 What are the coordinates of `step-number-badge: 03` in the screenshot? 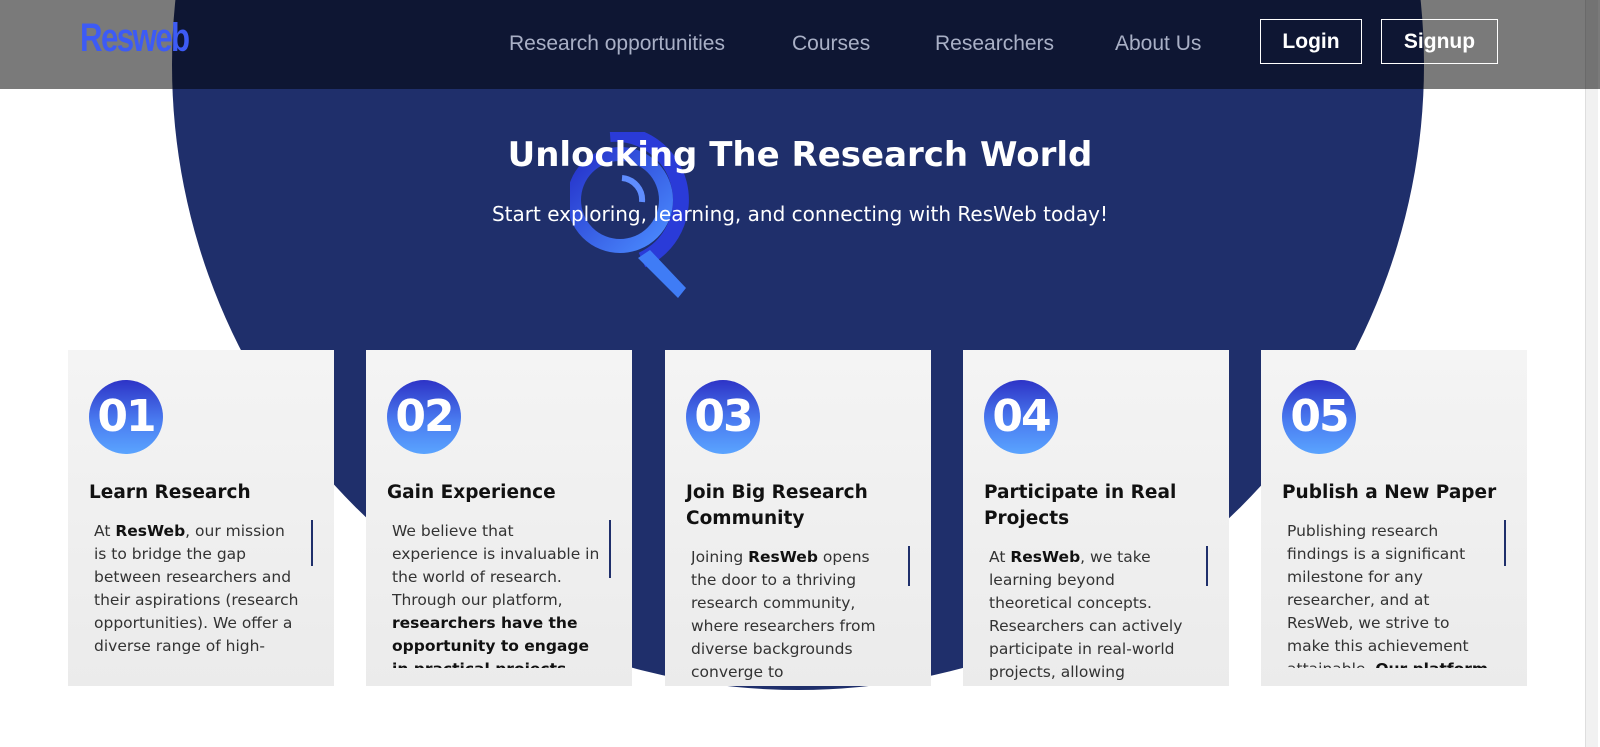 It's located at (723, 417).